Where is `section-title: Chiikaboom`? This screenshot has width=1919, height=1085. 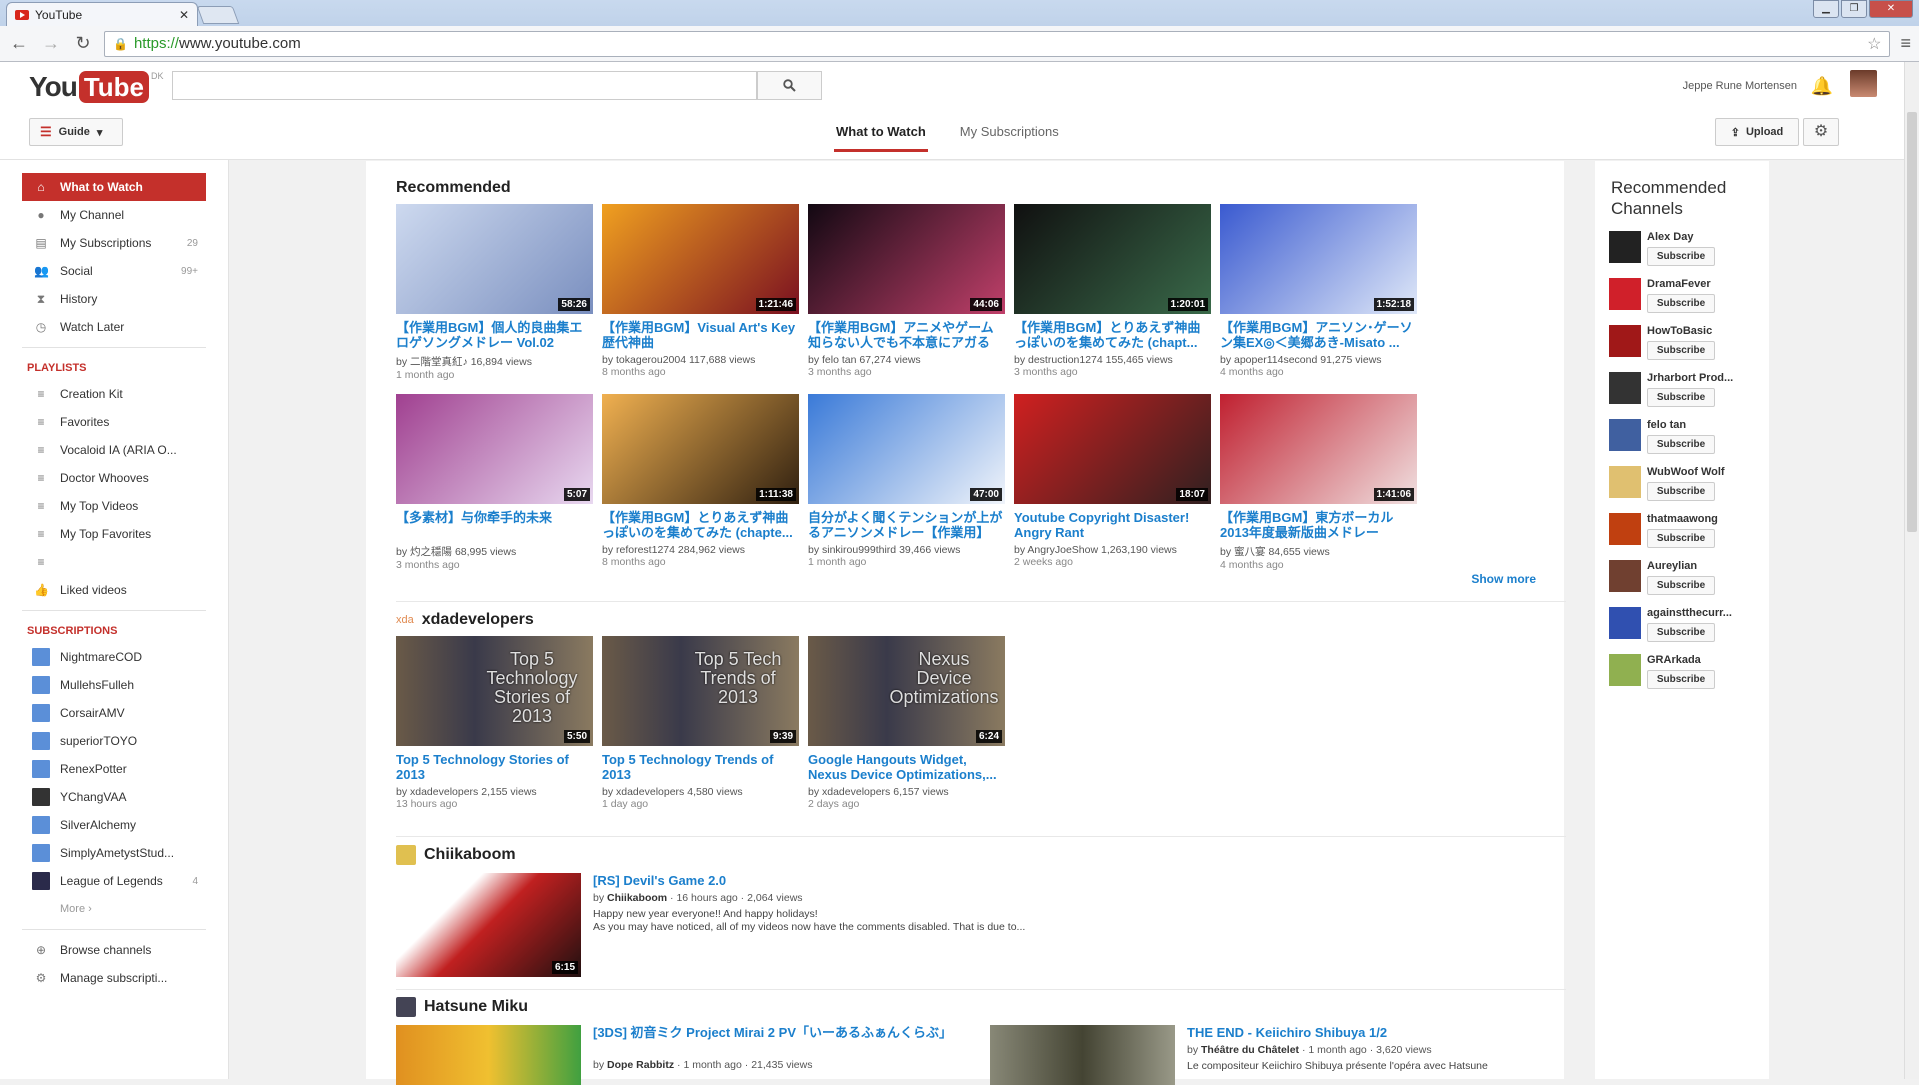
section-title: Chiikaboom is located at coordinates (470, 855).